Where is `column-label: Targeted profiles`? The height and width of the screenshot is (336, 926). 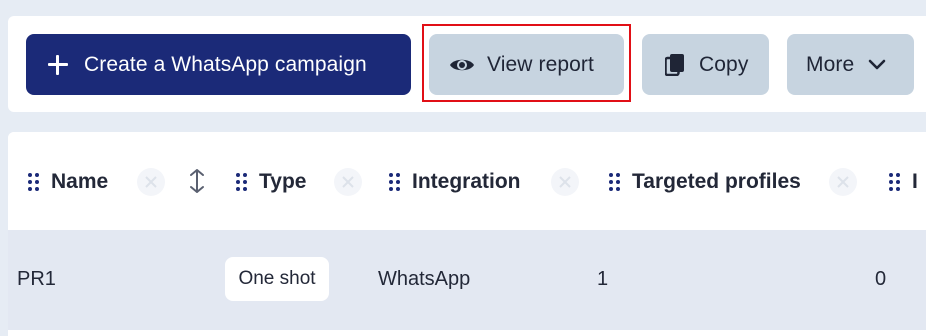 column-label: Targeted profiles is located at coordinates (716, 181).